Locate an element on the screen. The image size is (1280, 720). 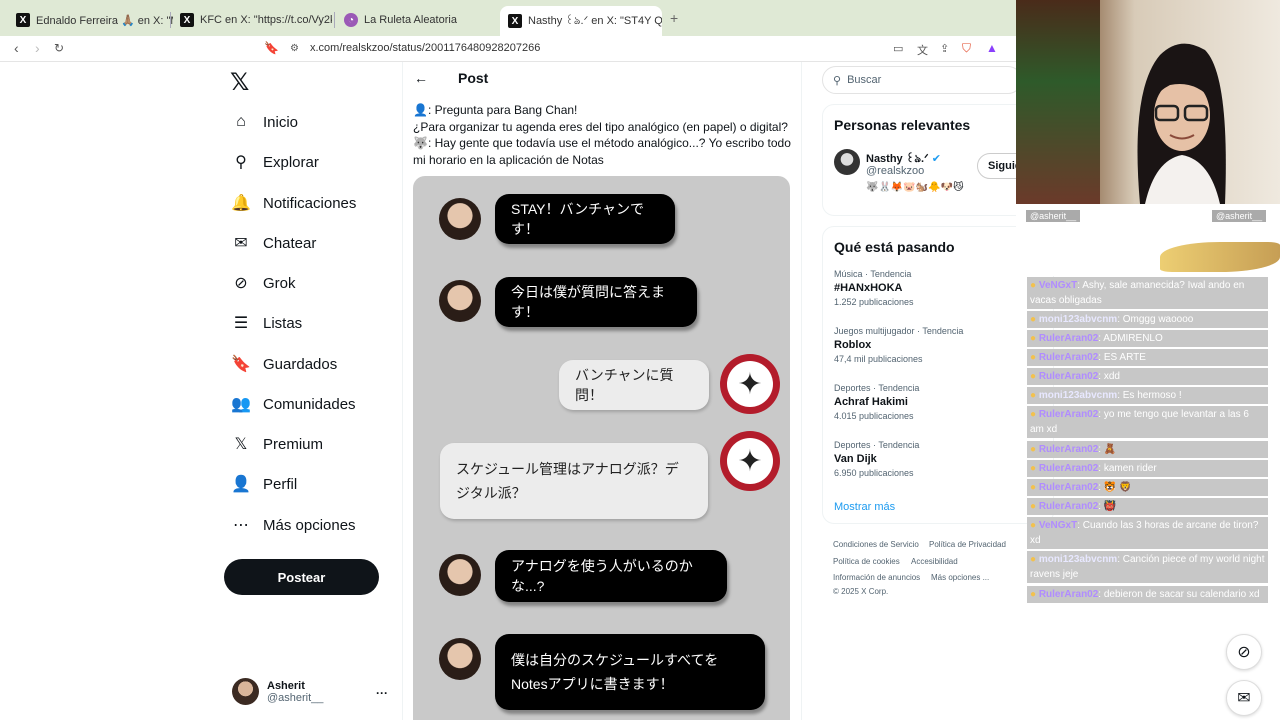
chat-message: ● moni123abvcnm: Es hermoso ! is located at coordinates (1147, 395).